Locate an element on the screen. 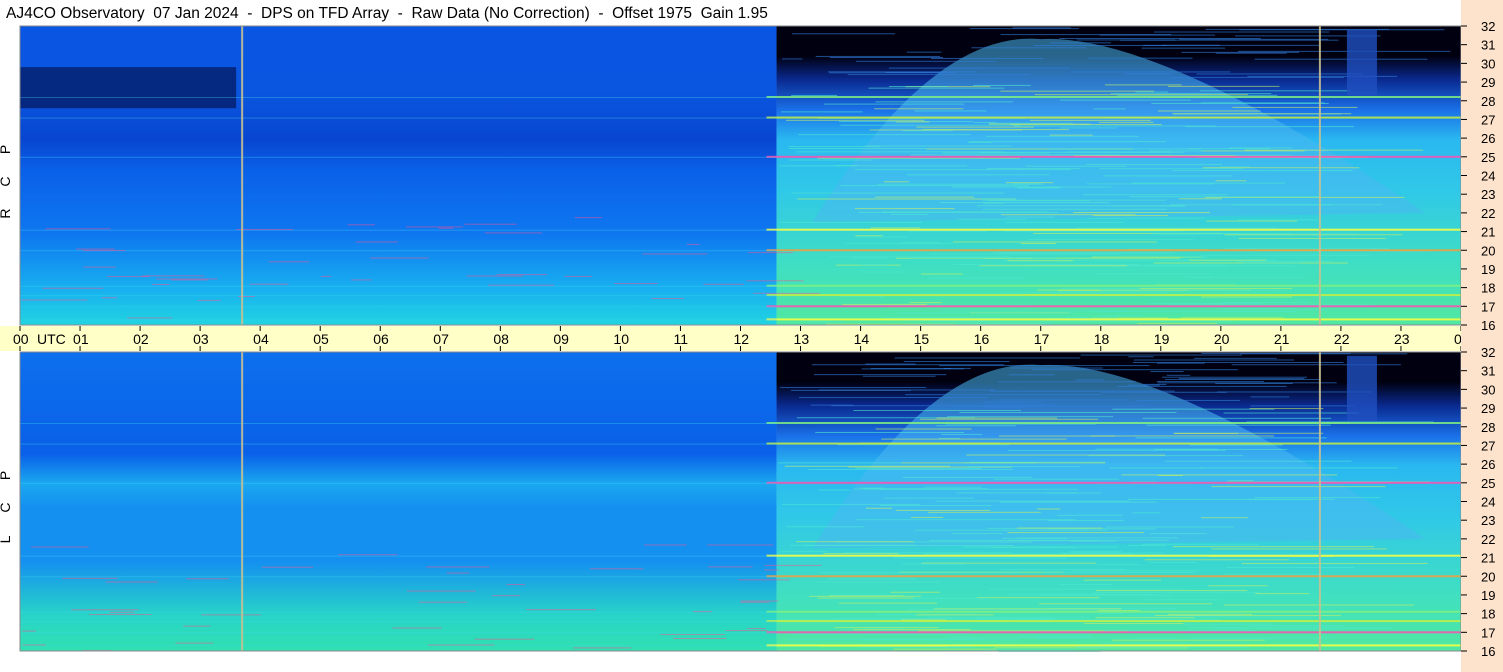  x-tick-label: 07 is located at coordinates (441, 339).